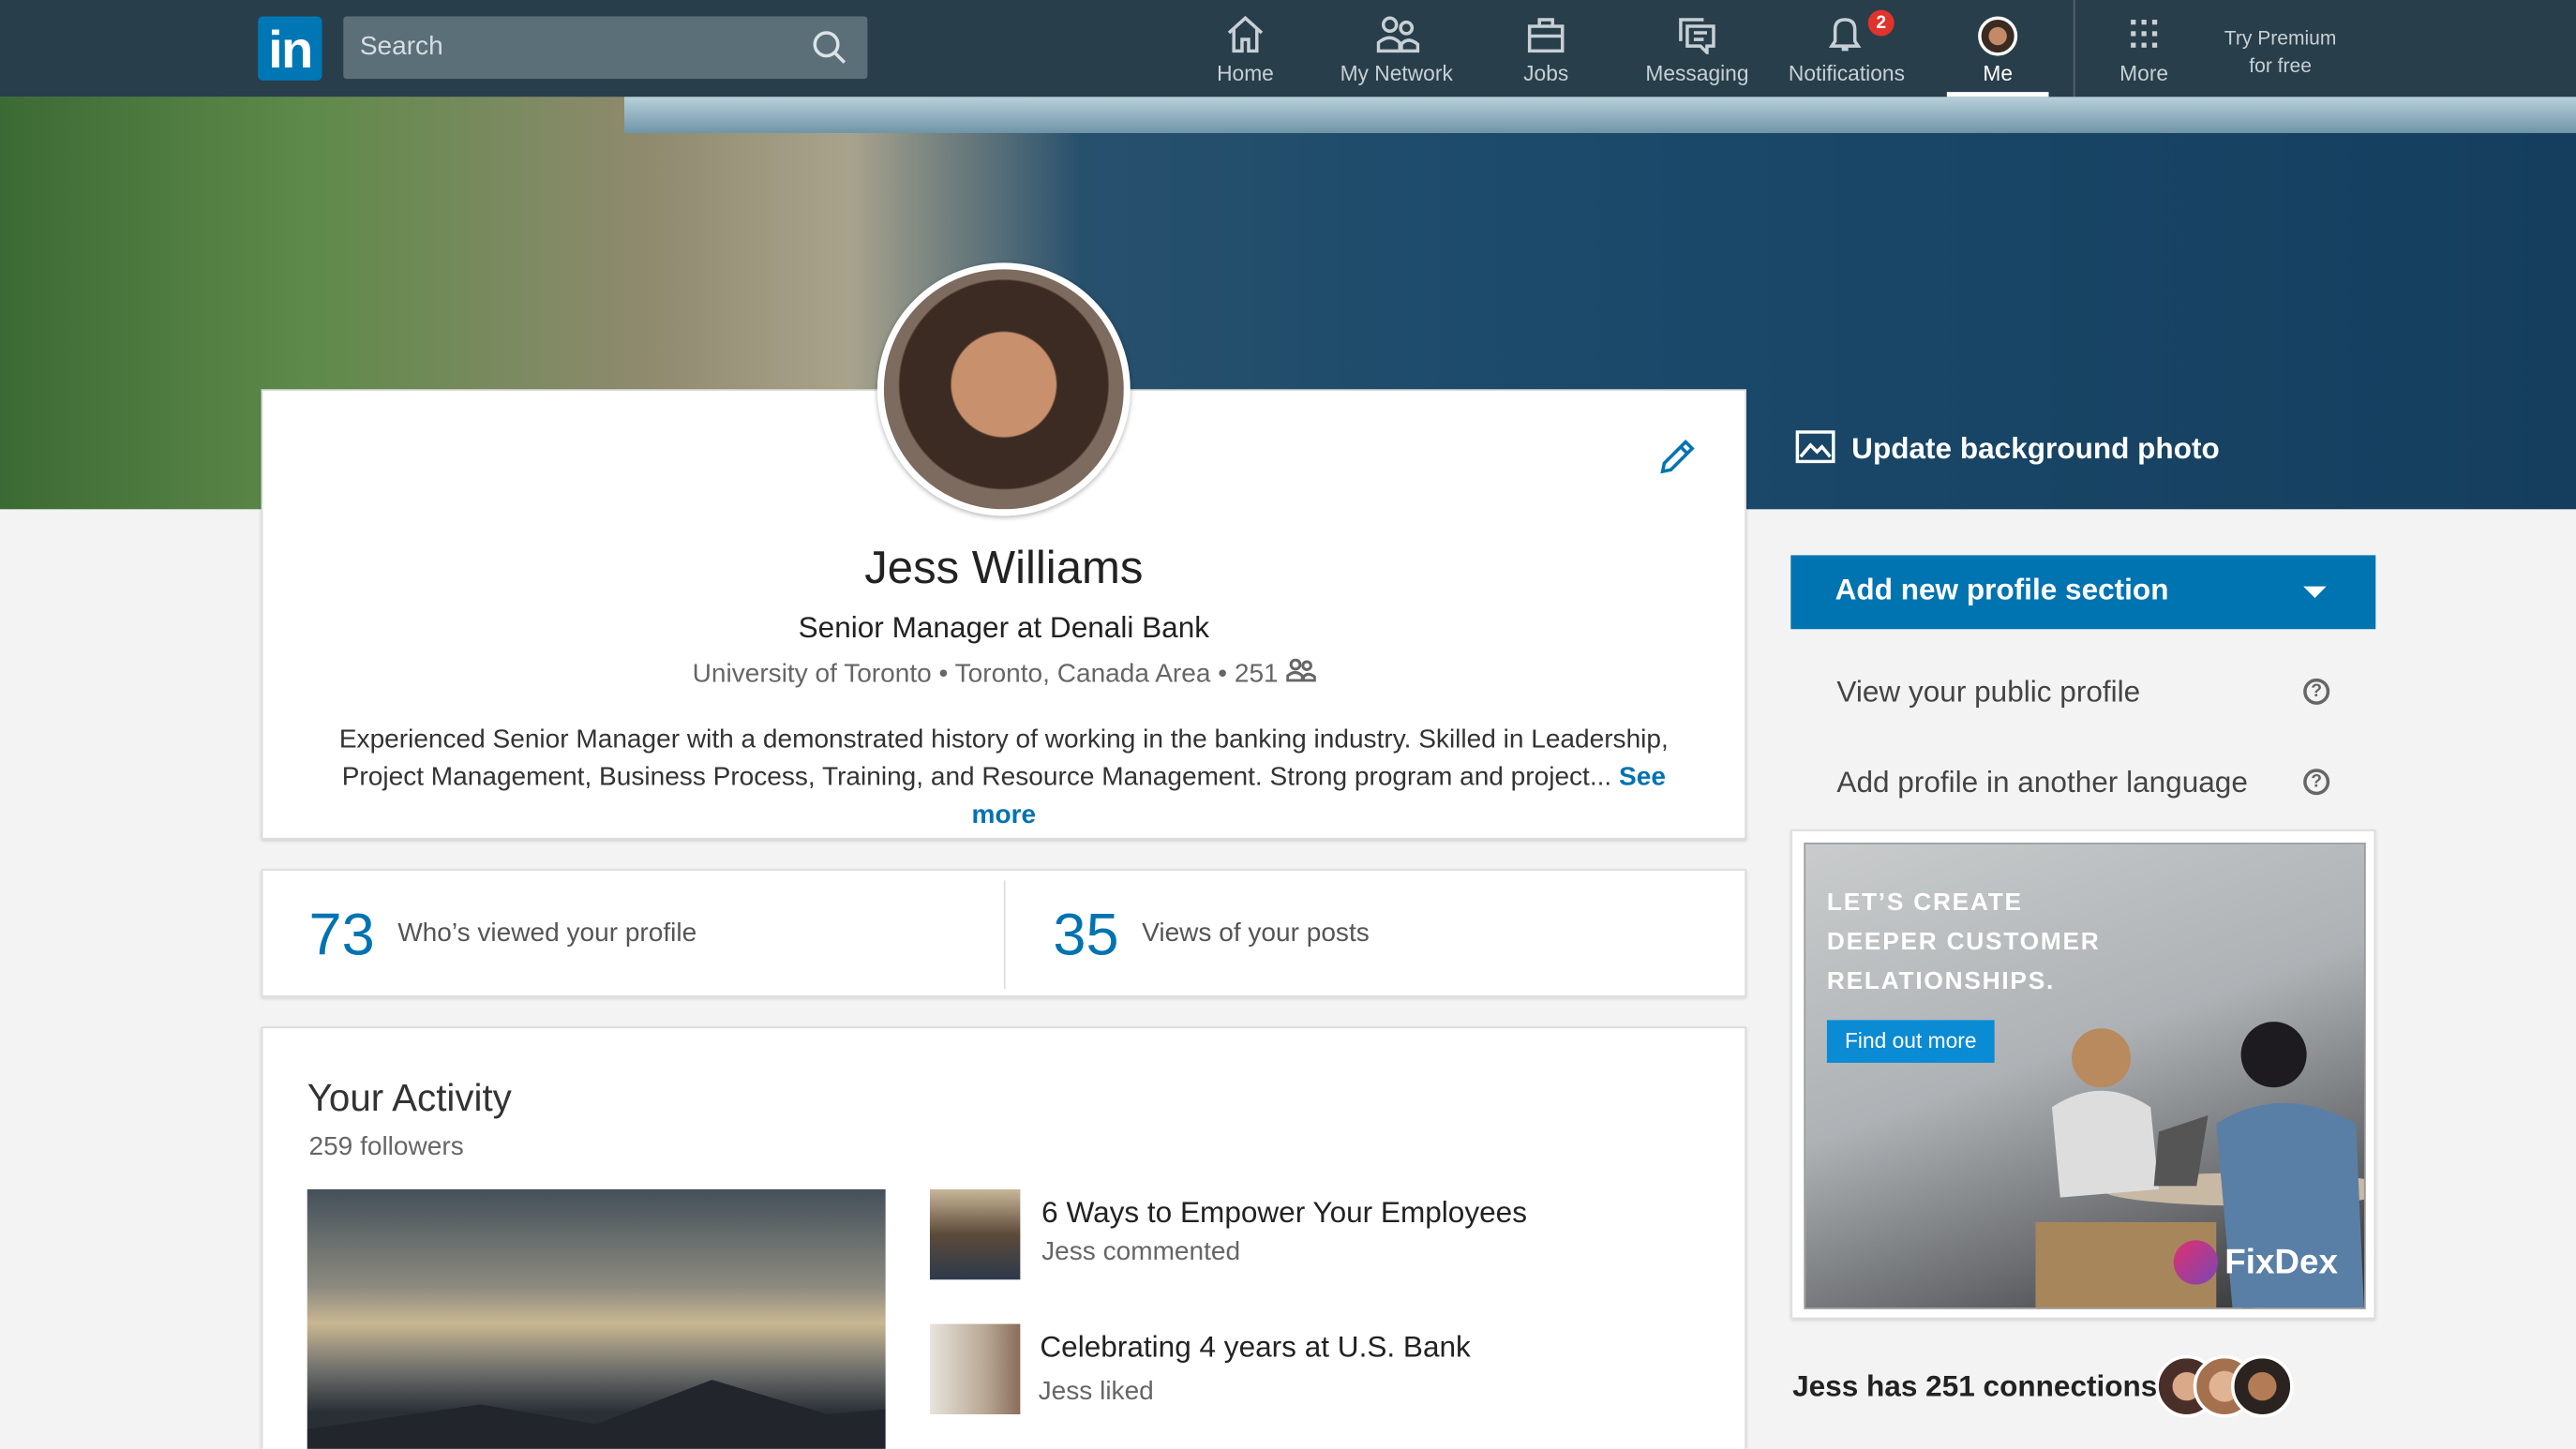 This screenshot has width=2576, height=1449. Describe the element at coordinates (1881, 23) in the screenshot. I see `notification-badge: 2` at that location.